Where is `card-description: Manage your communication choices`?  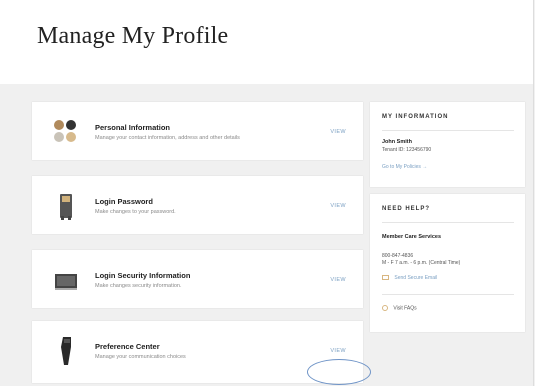
card-description: Manage your communication choices is located at coordinates (140, 357).